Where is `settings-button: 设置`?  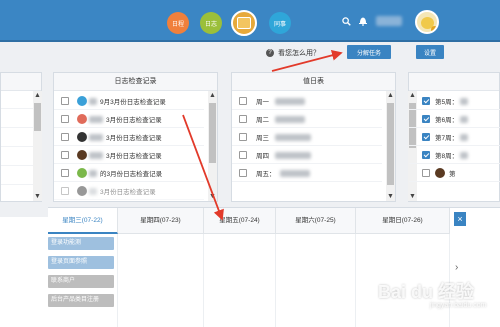
settings-button: 设置 is located at coordinates (430, 52).